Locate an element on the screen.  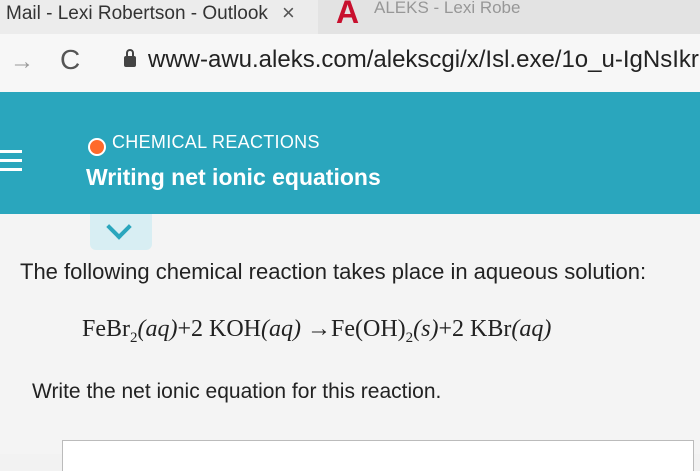
product-1-state: (s) is located at coordinates (426, 329).